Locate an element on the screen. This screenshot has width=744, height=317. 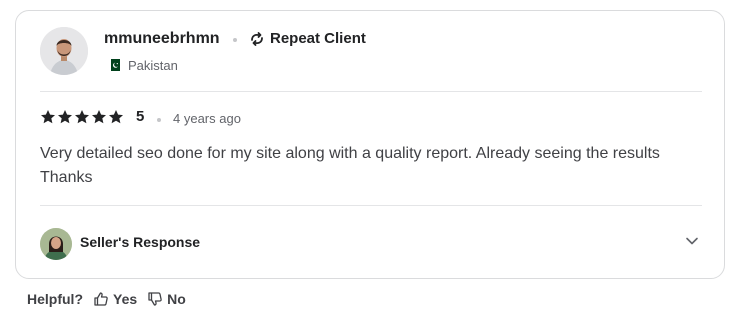
helpful-label: Helpful? is located at coordinates (55, 299).